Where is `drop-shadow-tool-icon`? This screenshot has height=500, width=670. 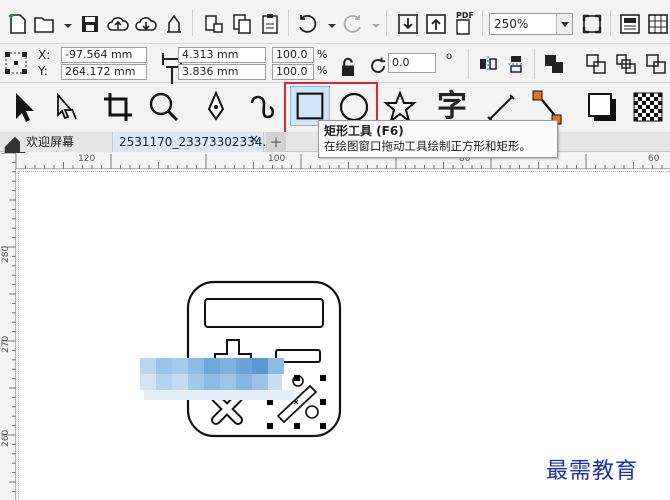 drop-shadow-tool-icon is located at coordinates (602, 107).